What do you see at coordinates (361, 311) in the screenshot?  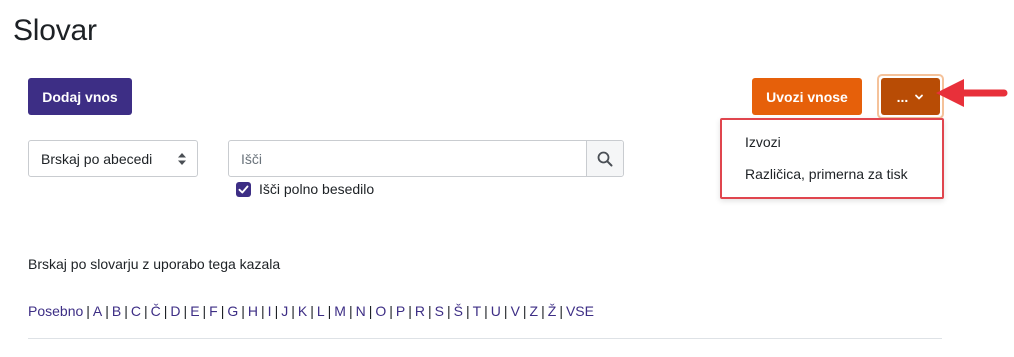 I see `alphabet-link: N` at bounding box center [361, 311].